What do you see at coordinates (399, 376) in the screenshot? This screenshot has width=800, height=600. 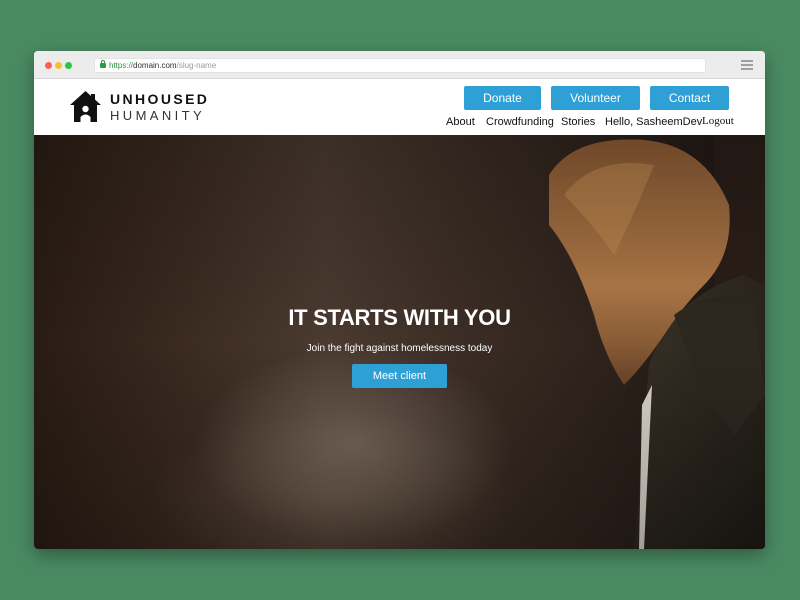 I see `meet-client-button: Meet client` at bounding box center [399, 376].